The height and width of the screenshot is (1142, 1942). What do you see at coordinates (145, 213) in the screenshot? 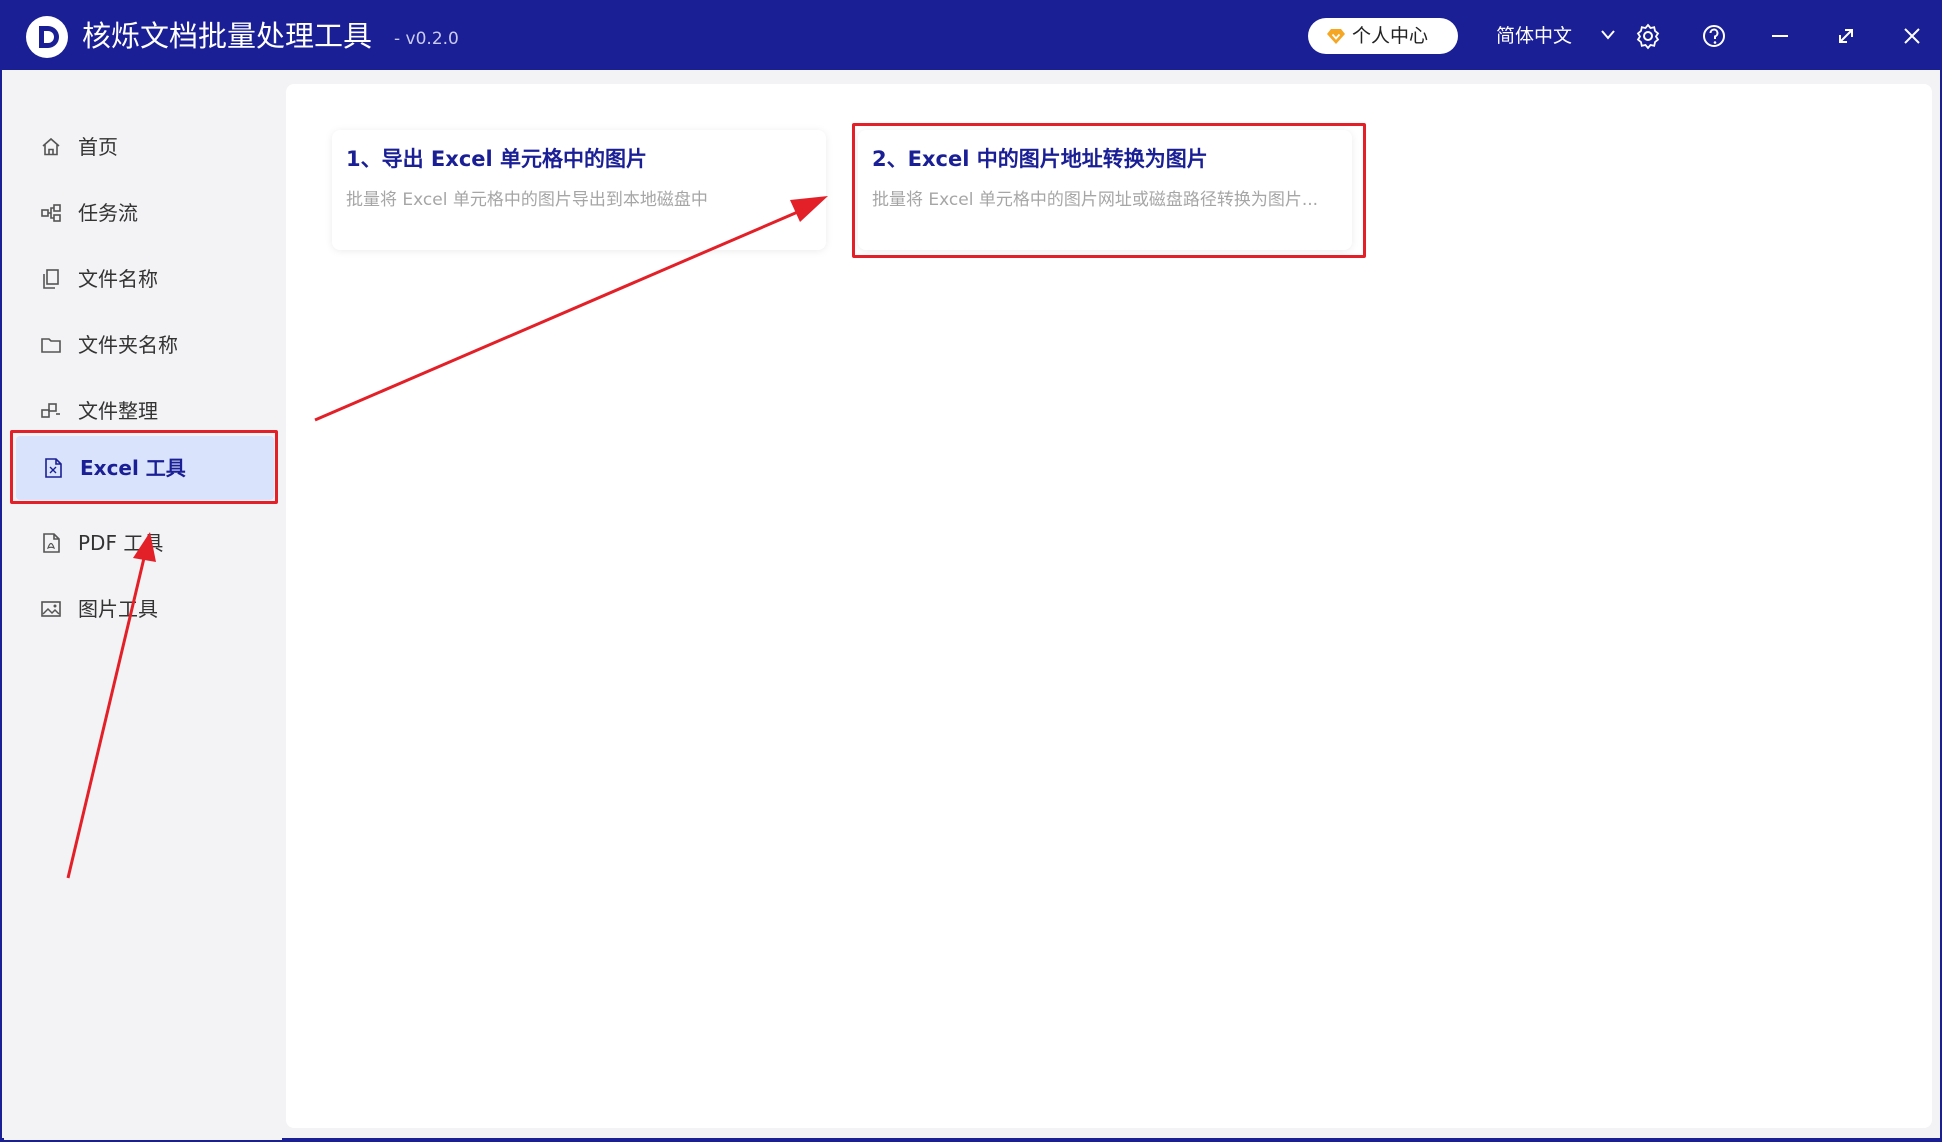
I see `sidebar-item-workflow: 任务流` at bounding box center [145, 213].